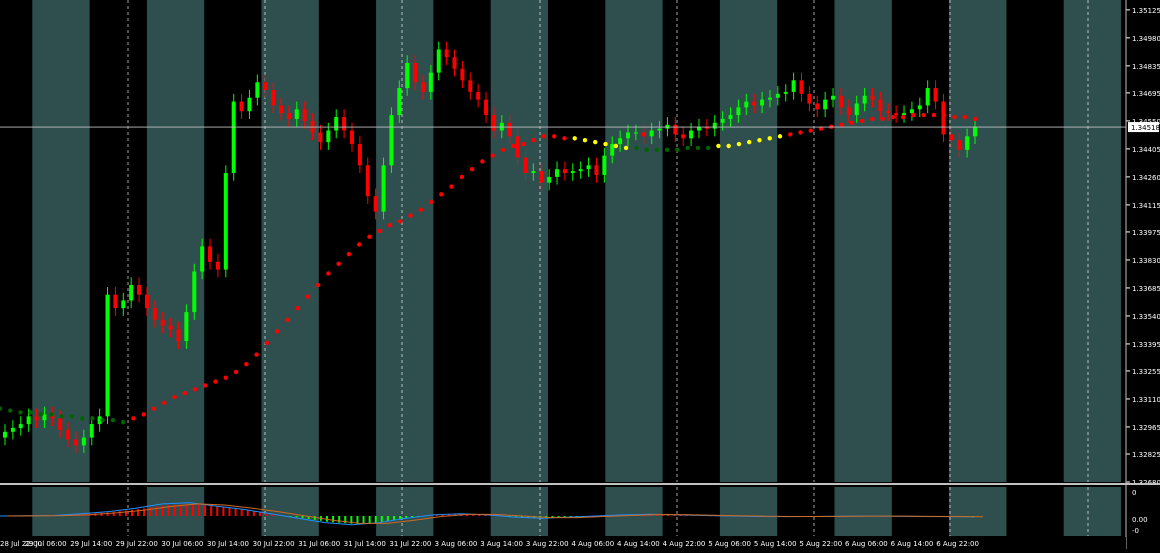 The height and width of the screenshot is (553, 1160). Describe the element at coordinates (1146, 67) in the screenshot. I see `price-axis-label: 1.34835` at that location.